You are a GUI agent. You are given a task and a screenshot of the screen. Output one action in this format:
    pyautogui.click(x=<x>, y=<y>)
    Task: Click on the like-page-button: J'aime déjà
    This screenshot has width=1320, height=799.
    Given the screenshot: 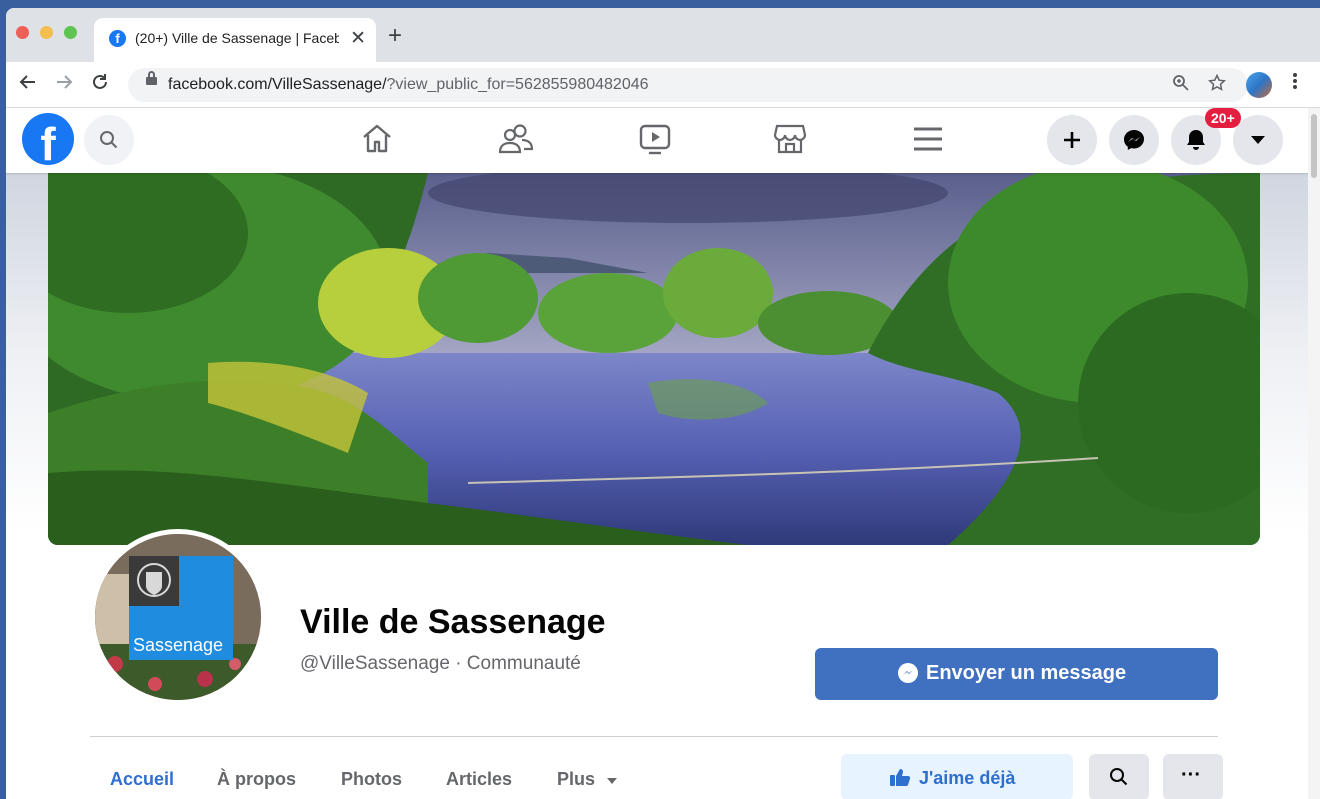 What is the action you would take?
    pyautogui.click(x=957, y=776)
    